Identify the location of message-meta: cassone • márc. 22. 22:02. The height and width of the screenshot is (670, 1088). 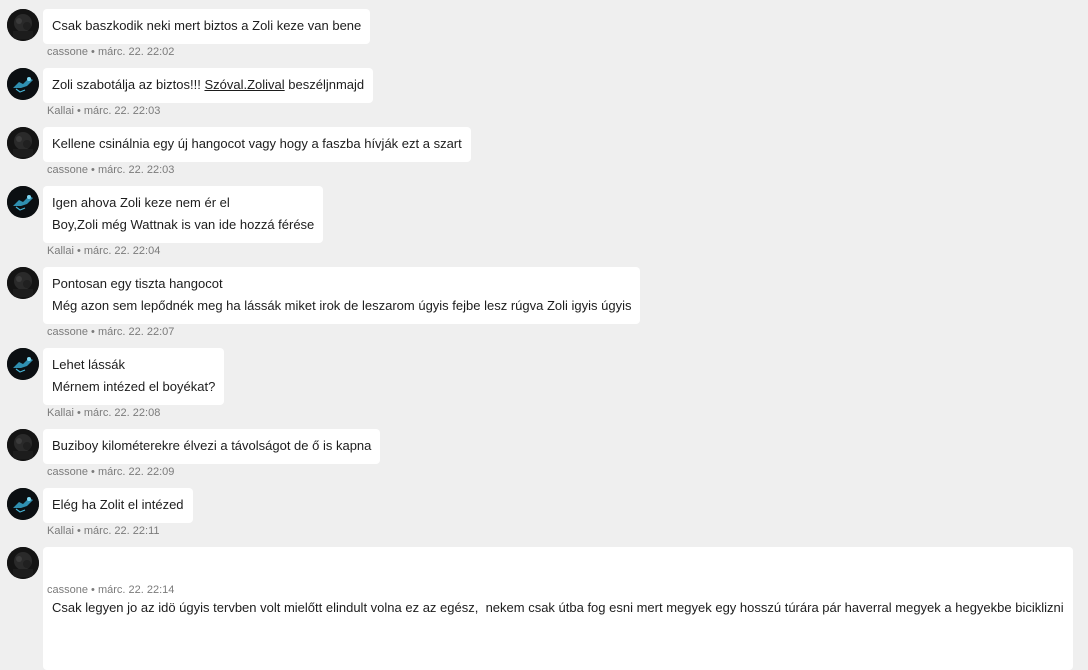
(110, 52).